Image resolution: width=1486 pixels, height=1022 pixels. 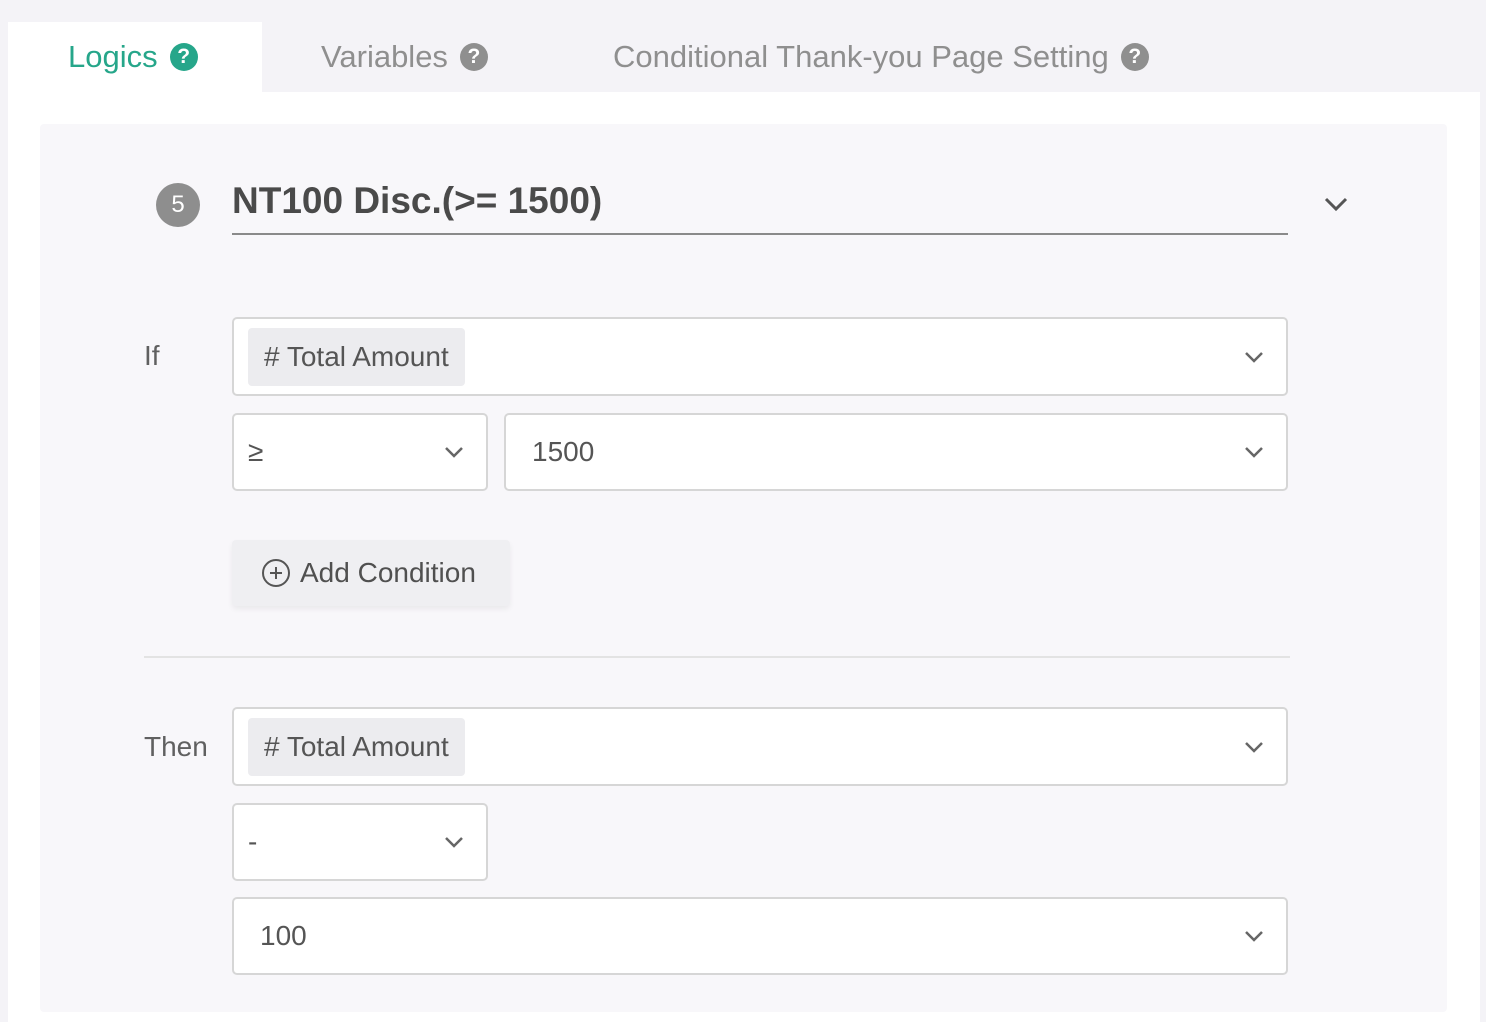 What do you see at coordinates (253, 841) in the screenshot?
I see `operator-value: -` at bounding box center [253, 841].